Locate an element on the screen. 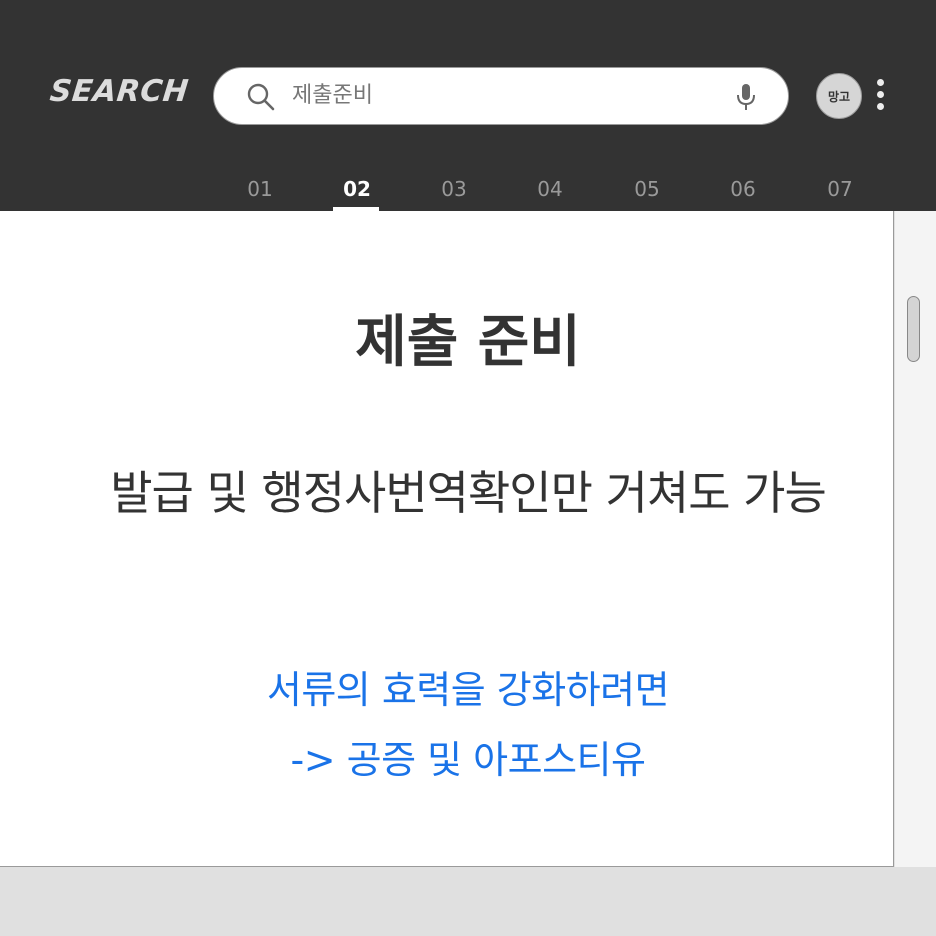 This screenshot has height=936, width=936. tab-02: 02 is located at coordinates (357, 189).